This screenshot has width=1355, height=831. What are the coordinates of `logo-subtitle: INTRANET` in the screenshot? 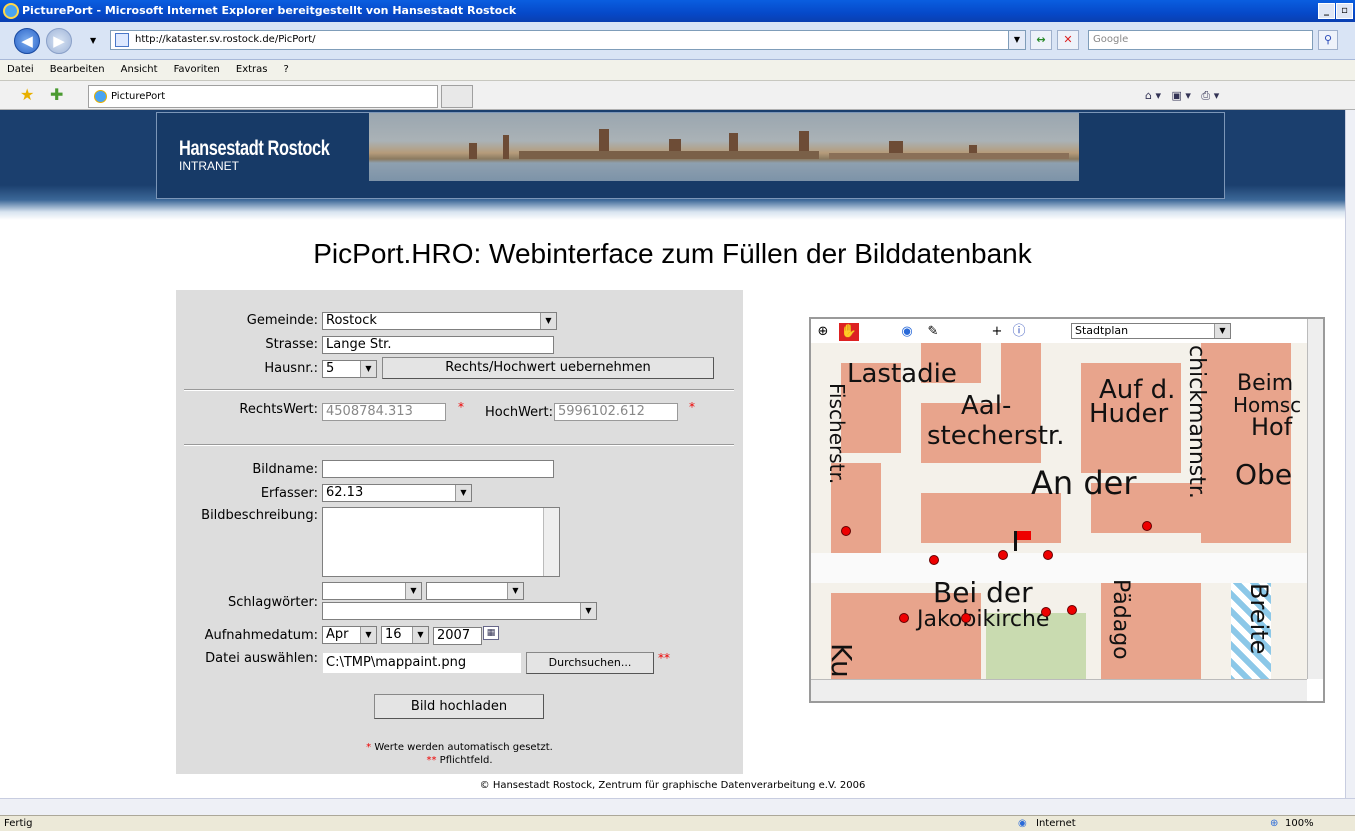 It's located at (209, 166).